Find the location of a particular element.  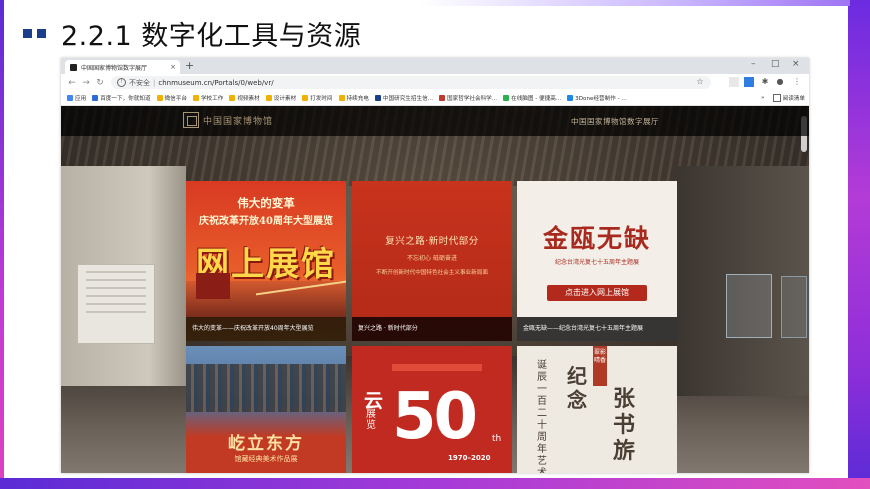

slide-title-text: 2.2.1 数字化工具与资源 is located at coordinates (211, 36).